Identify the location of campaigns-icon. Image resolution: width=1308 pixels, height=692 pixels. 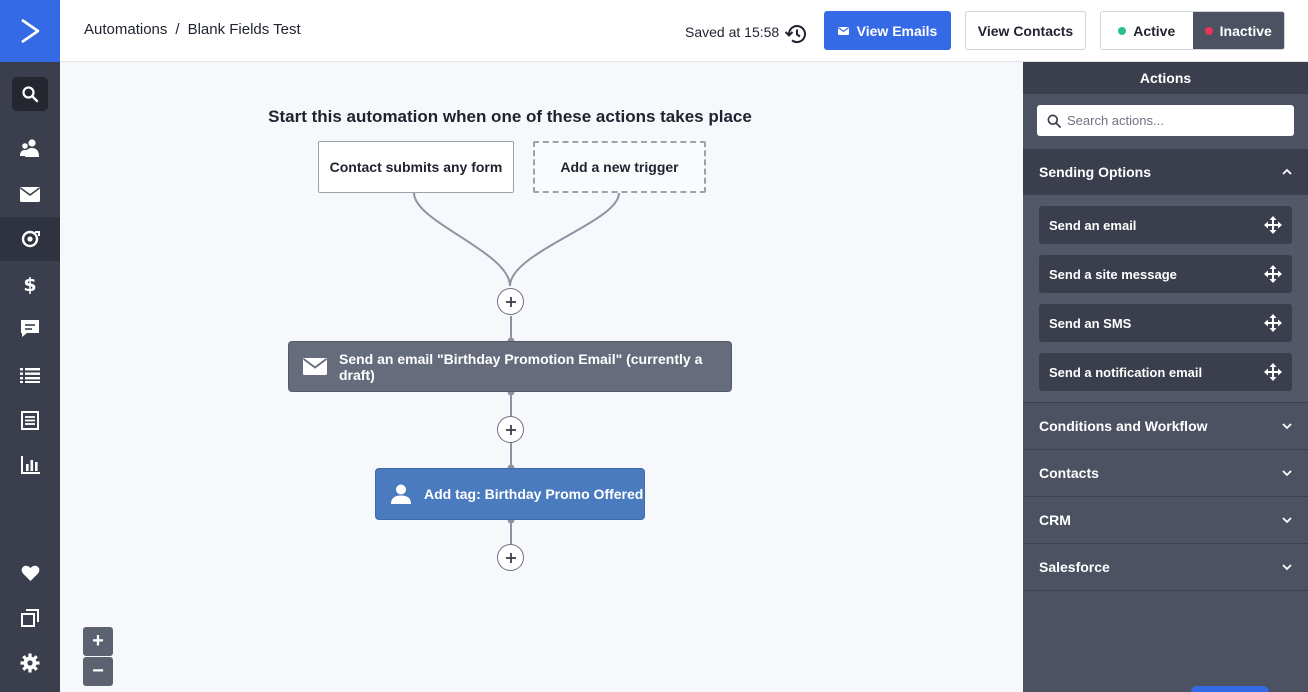
(30, 194).